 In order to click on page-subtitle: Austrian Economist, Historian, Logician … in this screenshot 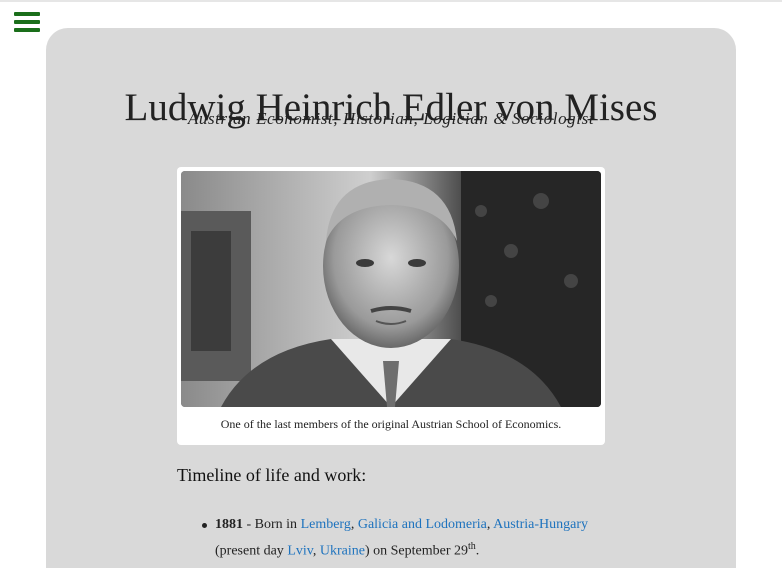, I will do `click(391, 118)`.